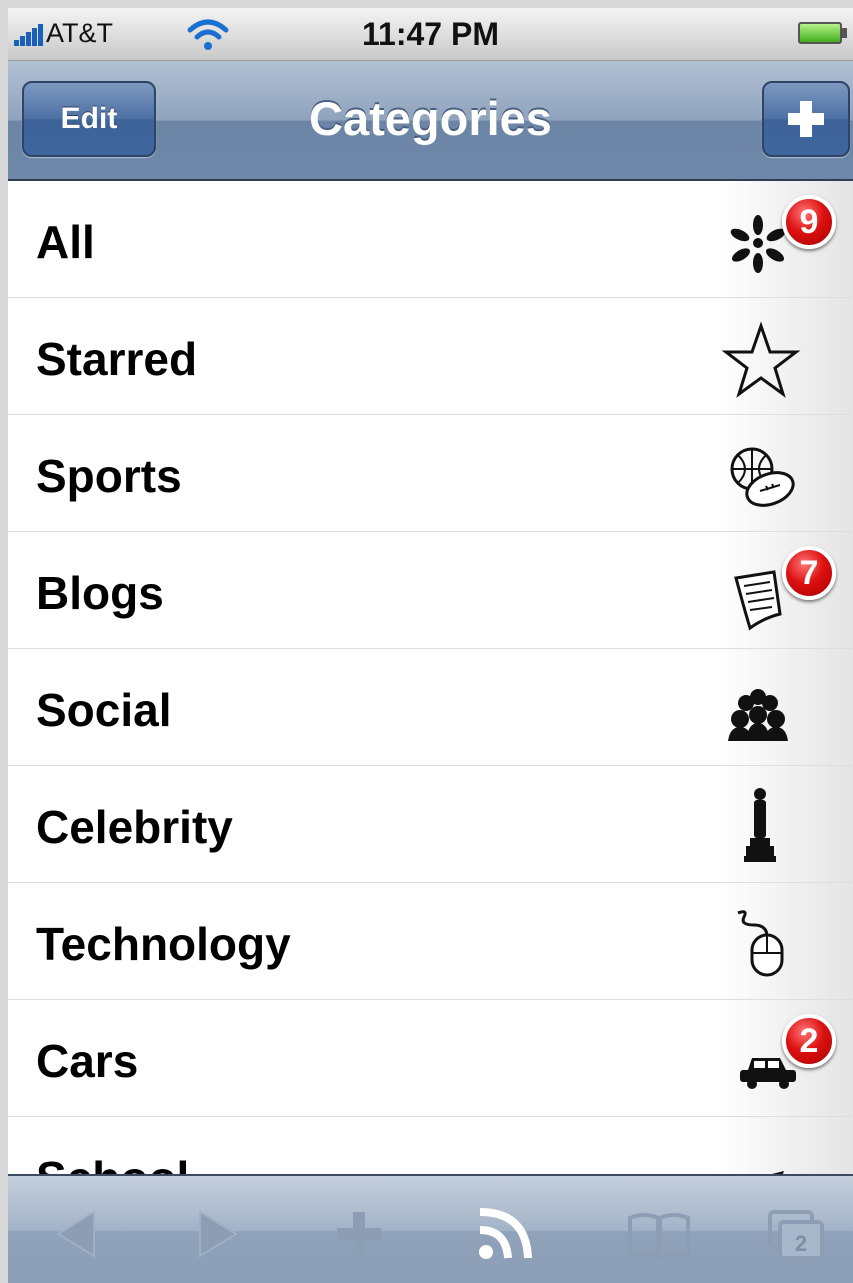 The height and width of the screenshot is (1283, 853). What do you see at coordinates (430, 590) in the screenshot?
I see `category-row-blogs: Blogs 7` at bounding box center [430, 590].